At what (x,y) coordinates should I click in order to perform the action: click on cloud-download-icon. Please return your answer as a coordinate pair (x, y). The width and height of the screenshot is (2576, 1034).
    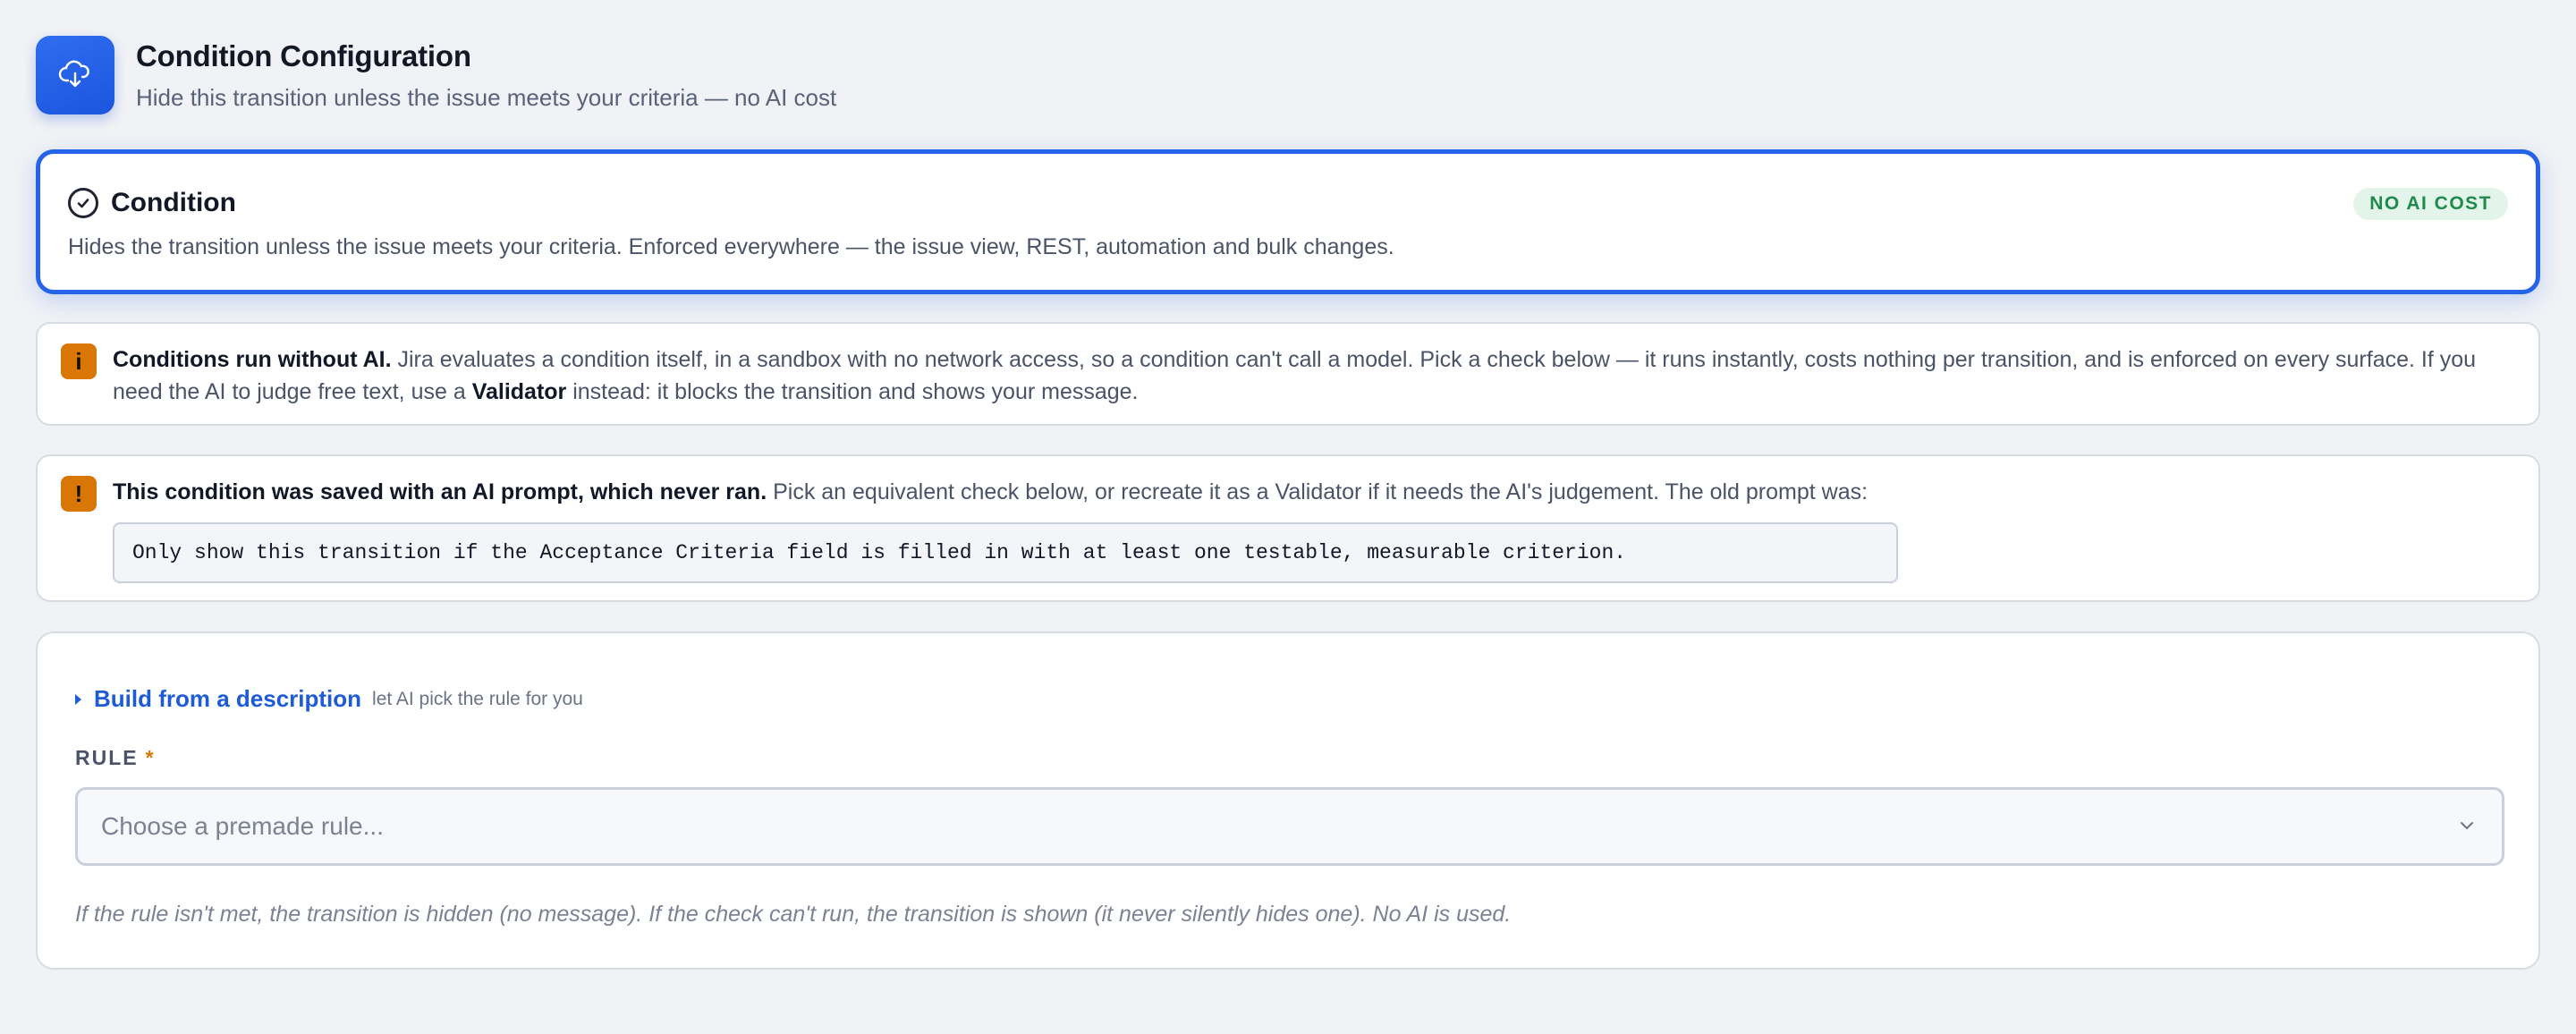
    Looking at the image, I should click on (75, 75).